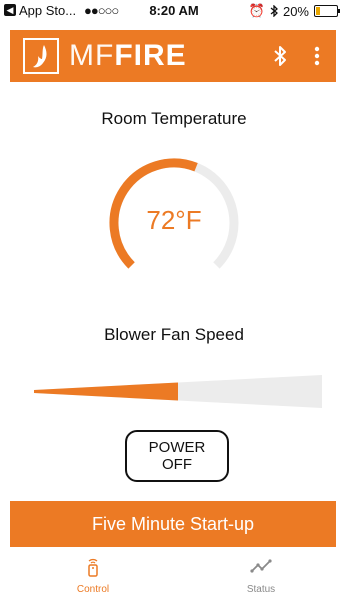  I want to click on alarm-icon: ⏰, so click(256, 10).